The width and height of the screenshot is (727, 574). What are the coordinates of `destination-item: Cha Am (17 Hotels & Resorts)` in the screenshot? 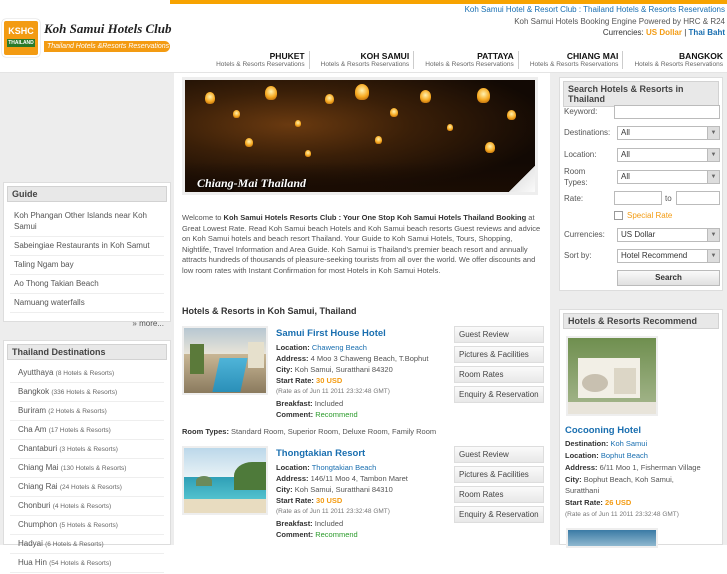 It's located at (87, 430).